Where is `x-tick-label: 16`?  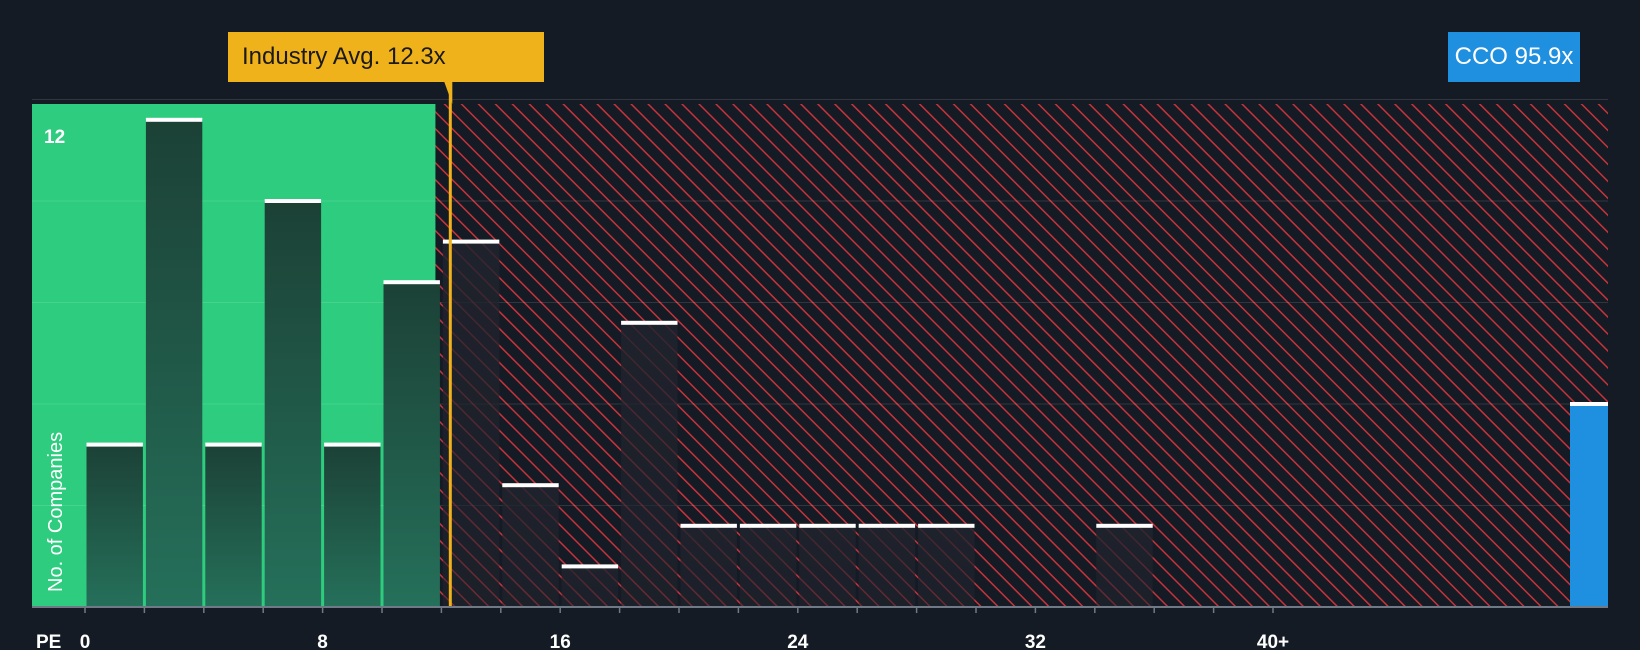
x-tick-label: 16 is located at coordinates (560, 641).